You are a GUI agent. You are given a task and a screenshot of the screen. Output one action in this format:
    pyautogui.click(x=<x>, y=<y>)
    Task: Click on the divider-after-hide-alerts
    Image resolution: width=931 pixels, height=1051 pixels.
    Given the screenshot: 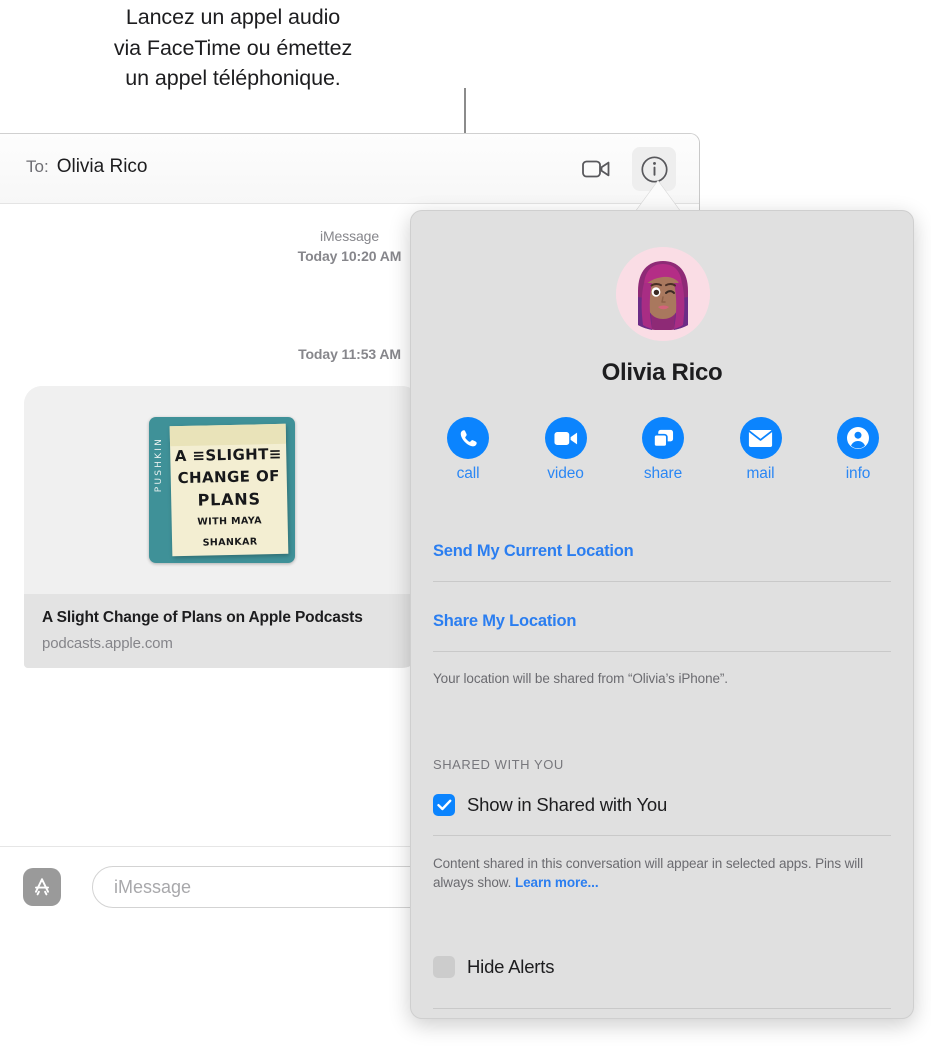 What is the action you would take?
    pyautogui.click(x=662, y=1008)
    